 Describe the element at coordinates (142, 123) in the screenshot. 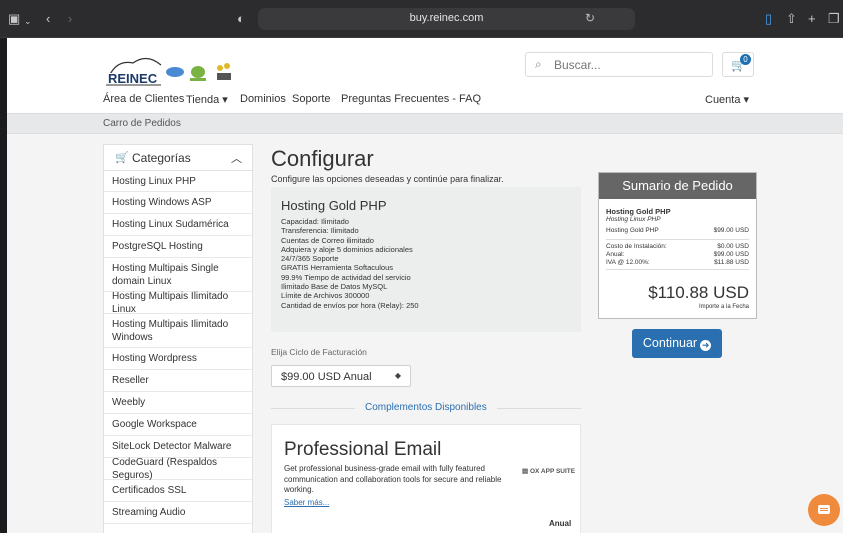

I see `breadcrumb-item: Carro de Pedidos` at that location.